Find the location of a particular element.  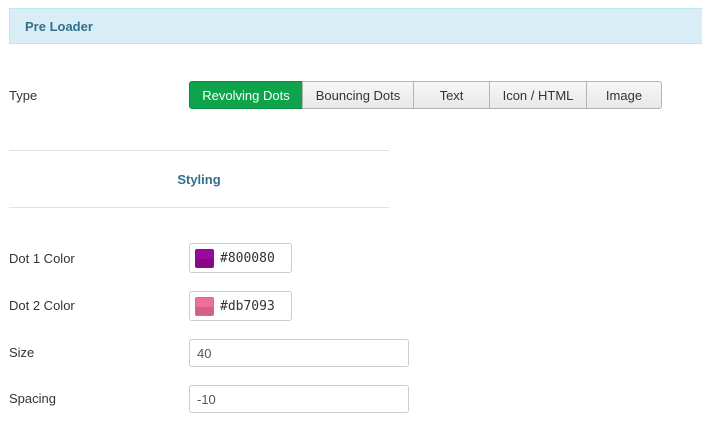

type-option-bouncing-dots: Bouncing Dots is located at coordinates (358, 95).